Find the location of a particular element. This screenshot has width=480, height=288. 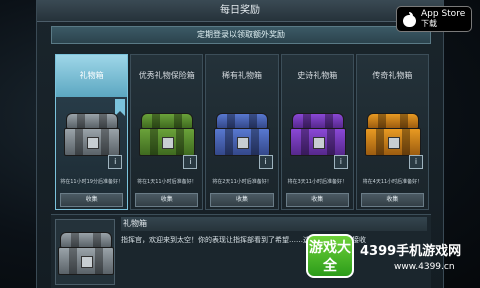

green-chest-icon is located at coordinates (167, 135).